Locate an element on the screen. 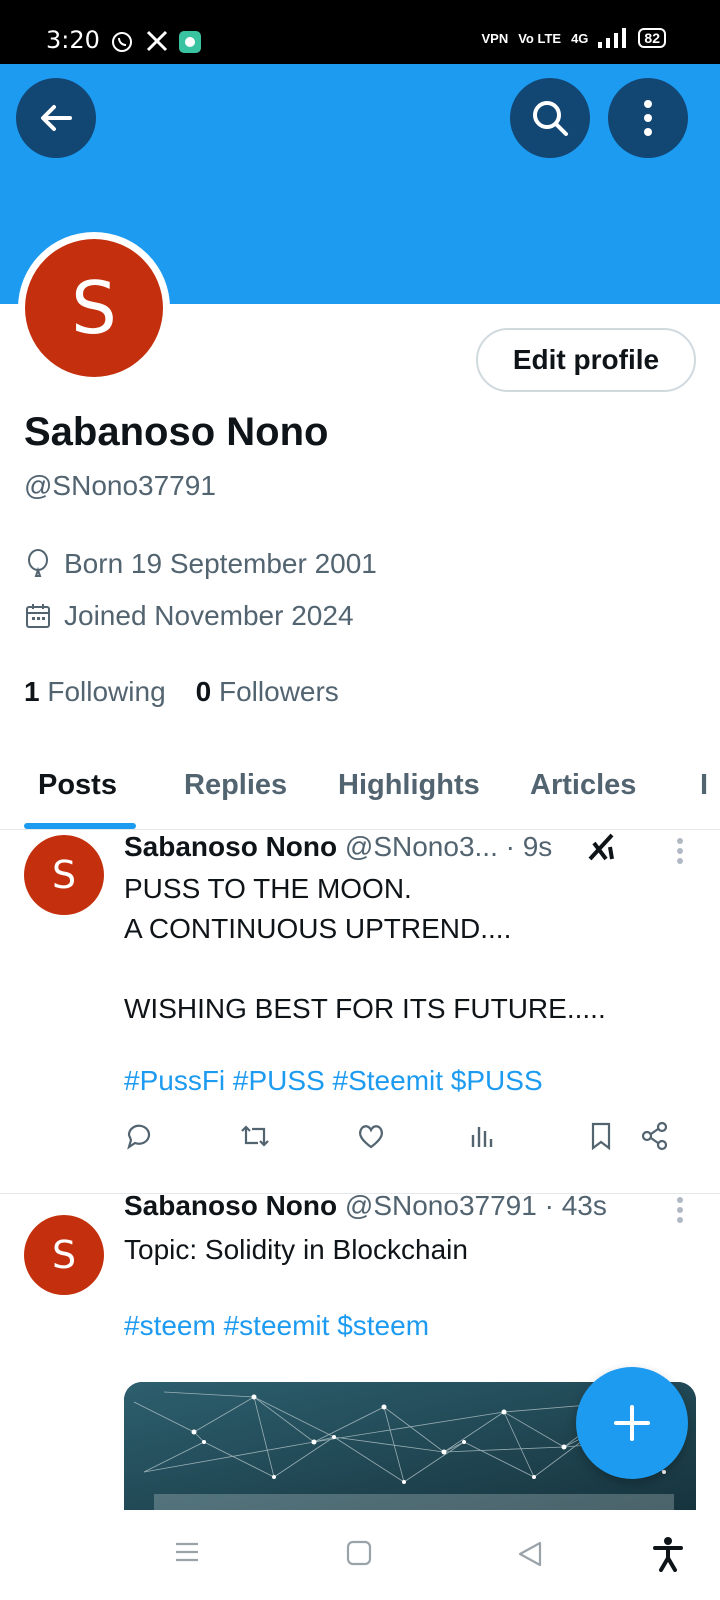  home-square-icon is located at coordinates (359, 1553).